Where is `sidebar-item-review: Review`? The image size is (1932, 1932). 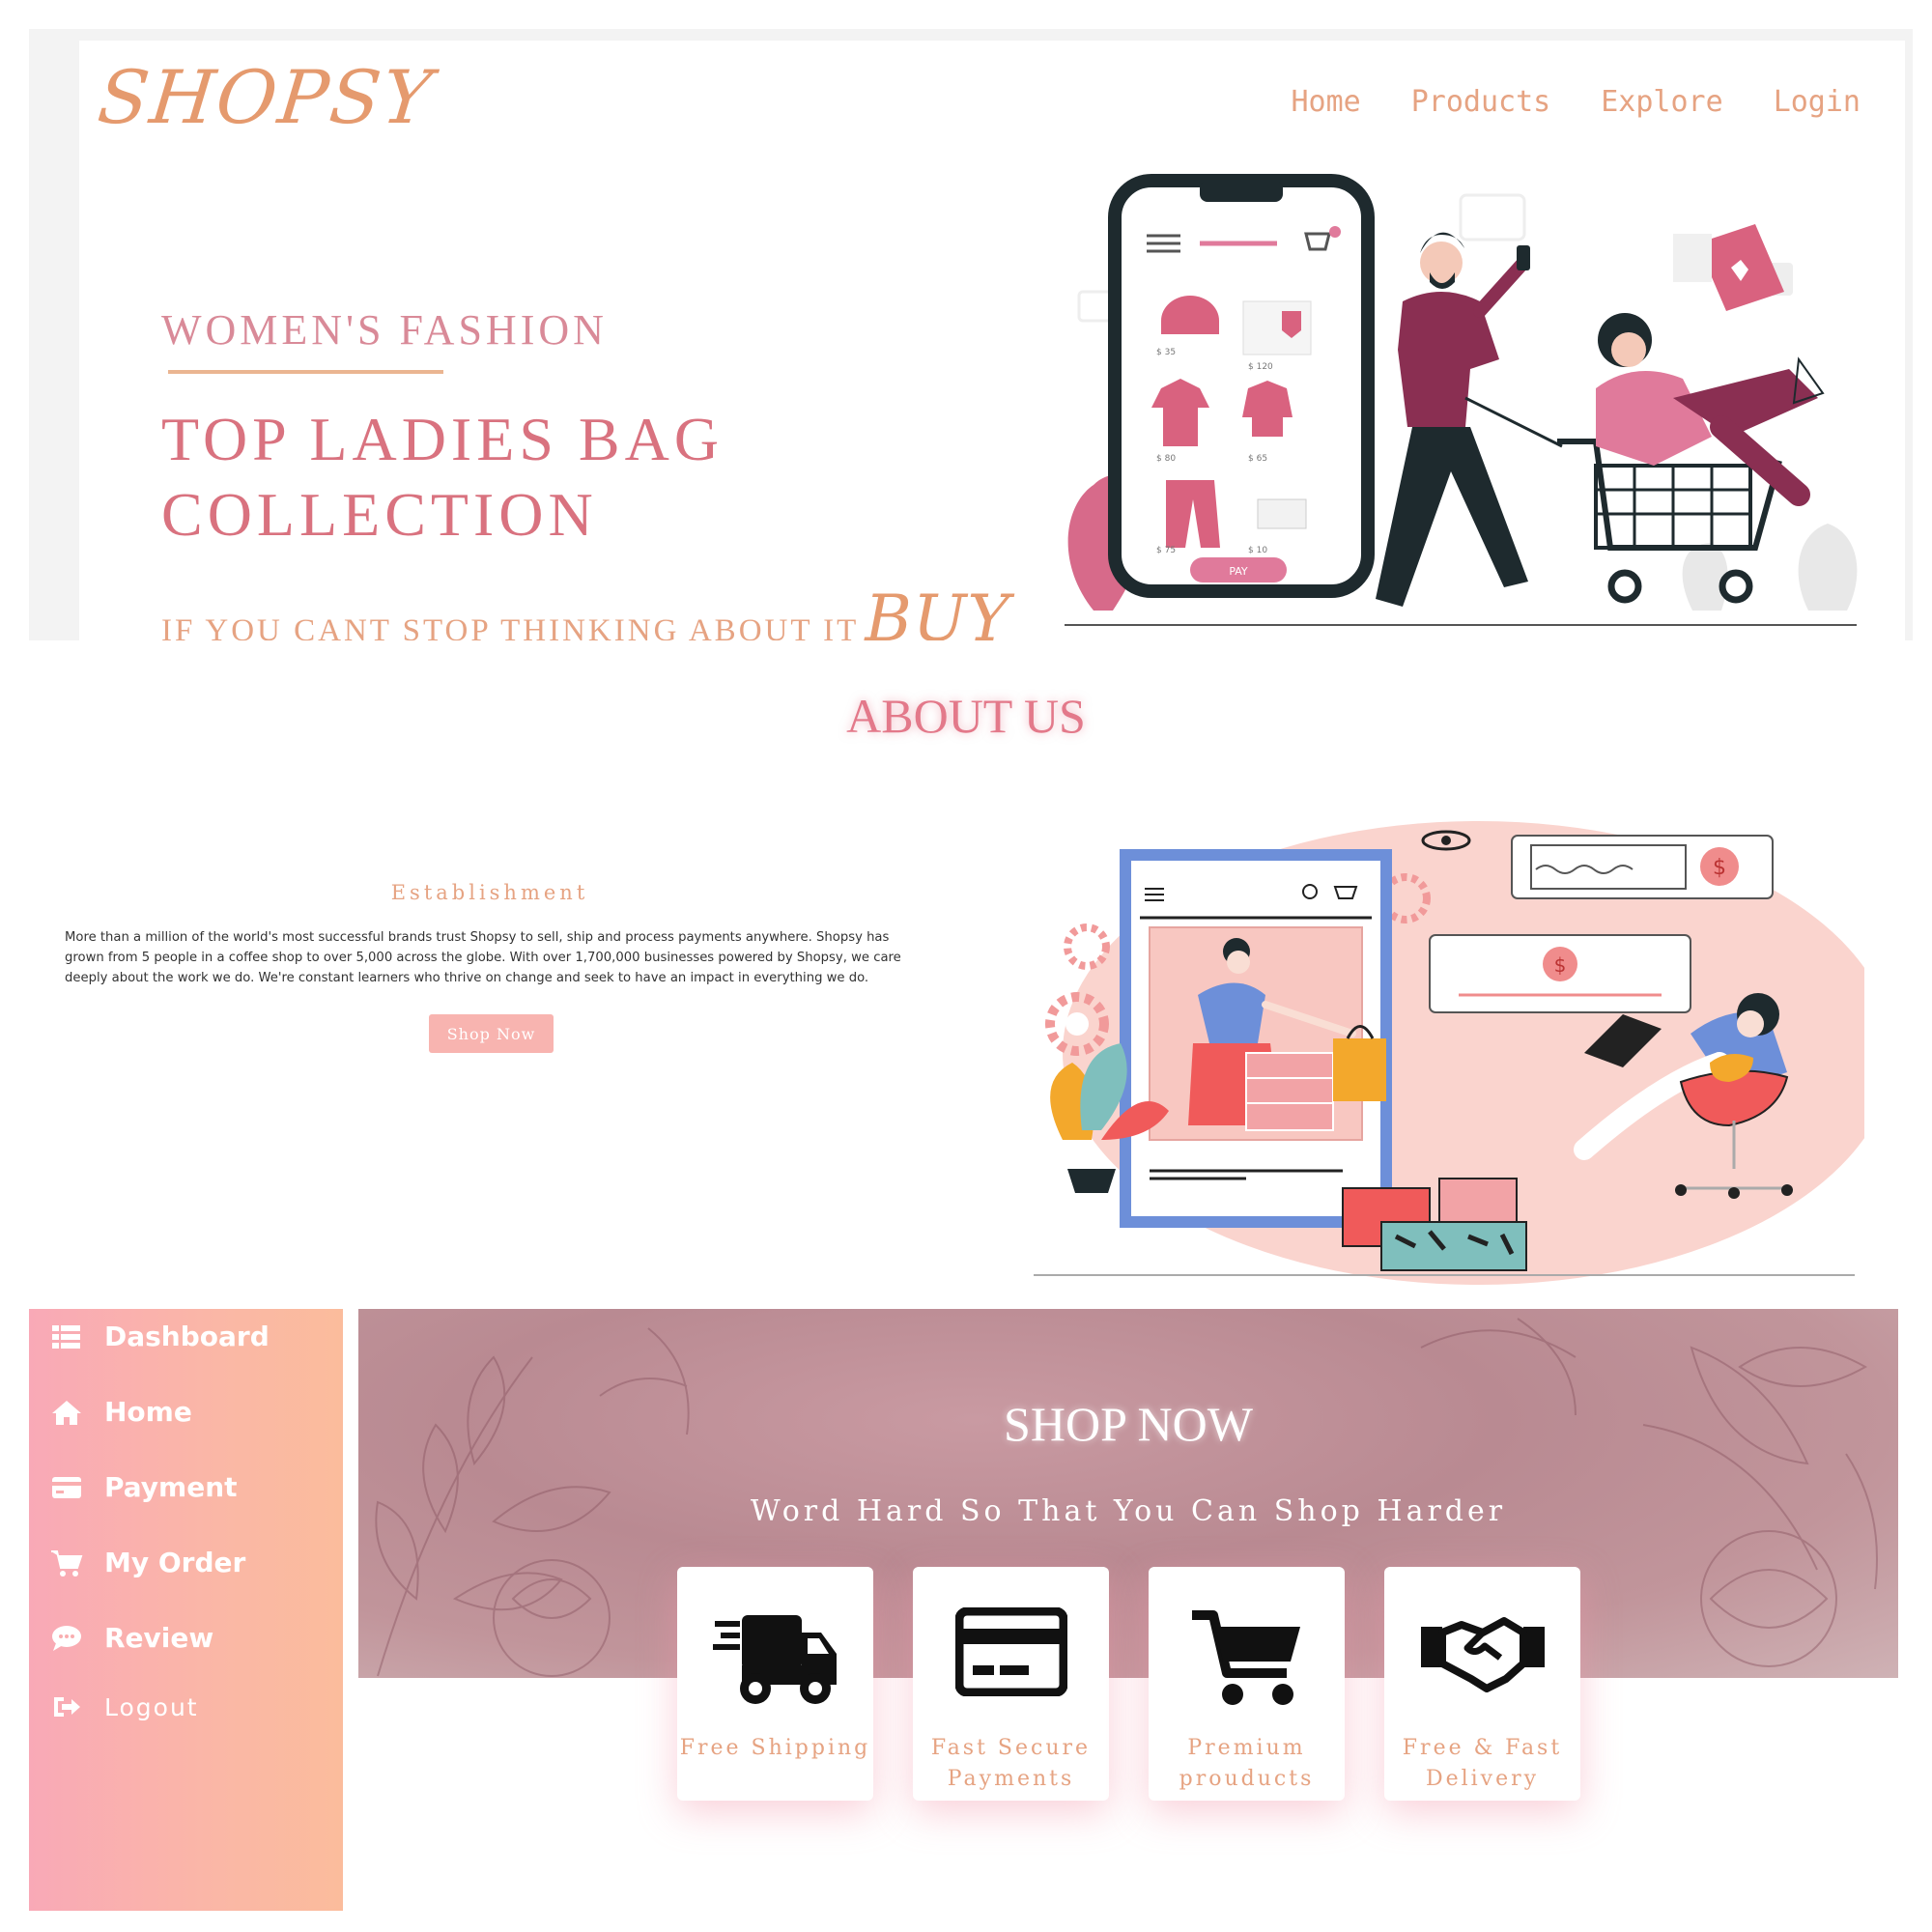
sidebar-item-review: Review is located at coordinates (131, 1638).